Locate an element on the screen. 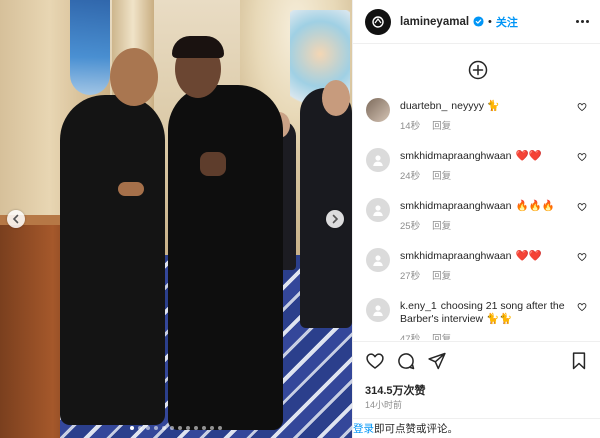 This screenshot has height=438, width=600. author-username: lamineyamal is located at coordinates (434, 22).